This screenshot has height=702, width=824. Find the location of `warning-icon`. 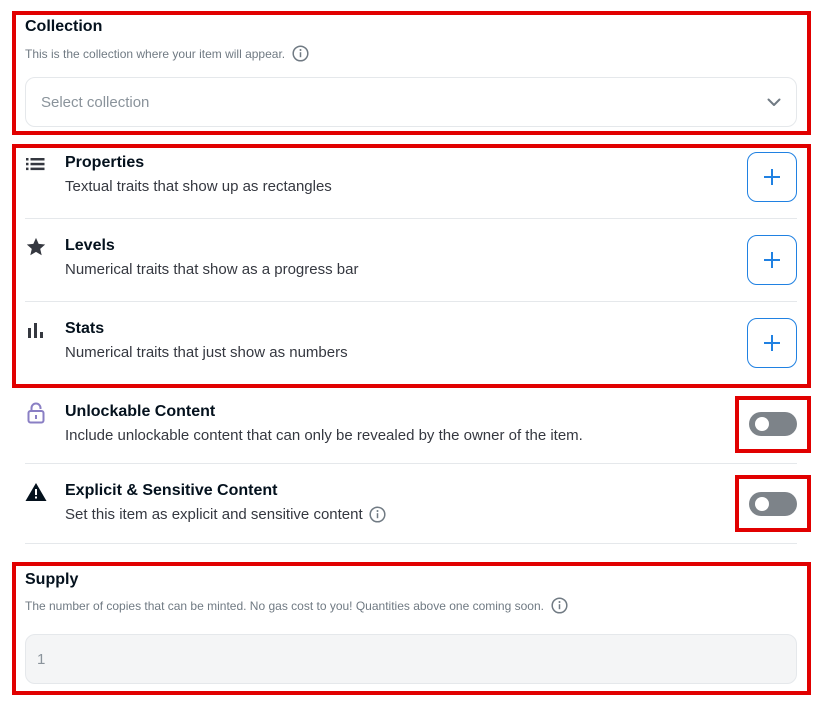

warning-icon is located at coordinates (36, 492).